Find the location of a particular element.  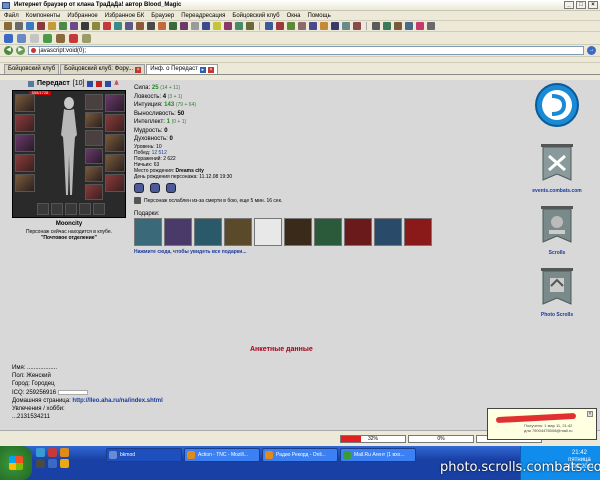

tab-character-info: Инф. о Передаст ▸ × is located at coordinates (182, 69).